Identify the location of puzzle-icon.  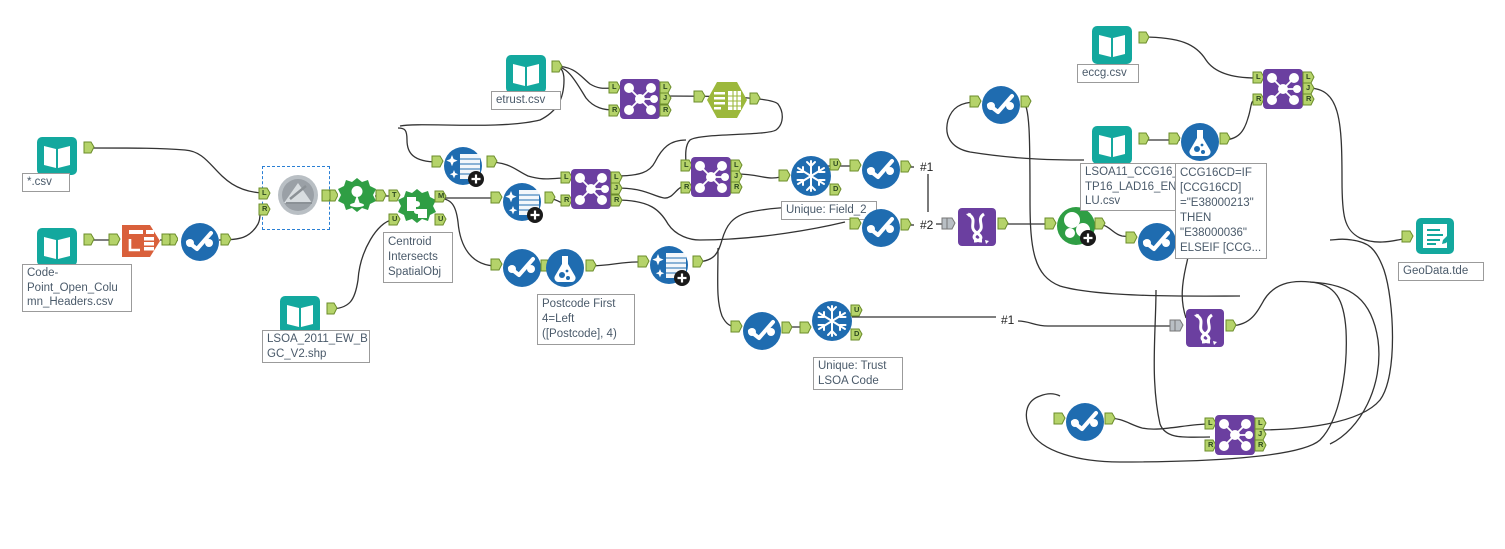
(417, 206).